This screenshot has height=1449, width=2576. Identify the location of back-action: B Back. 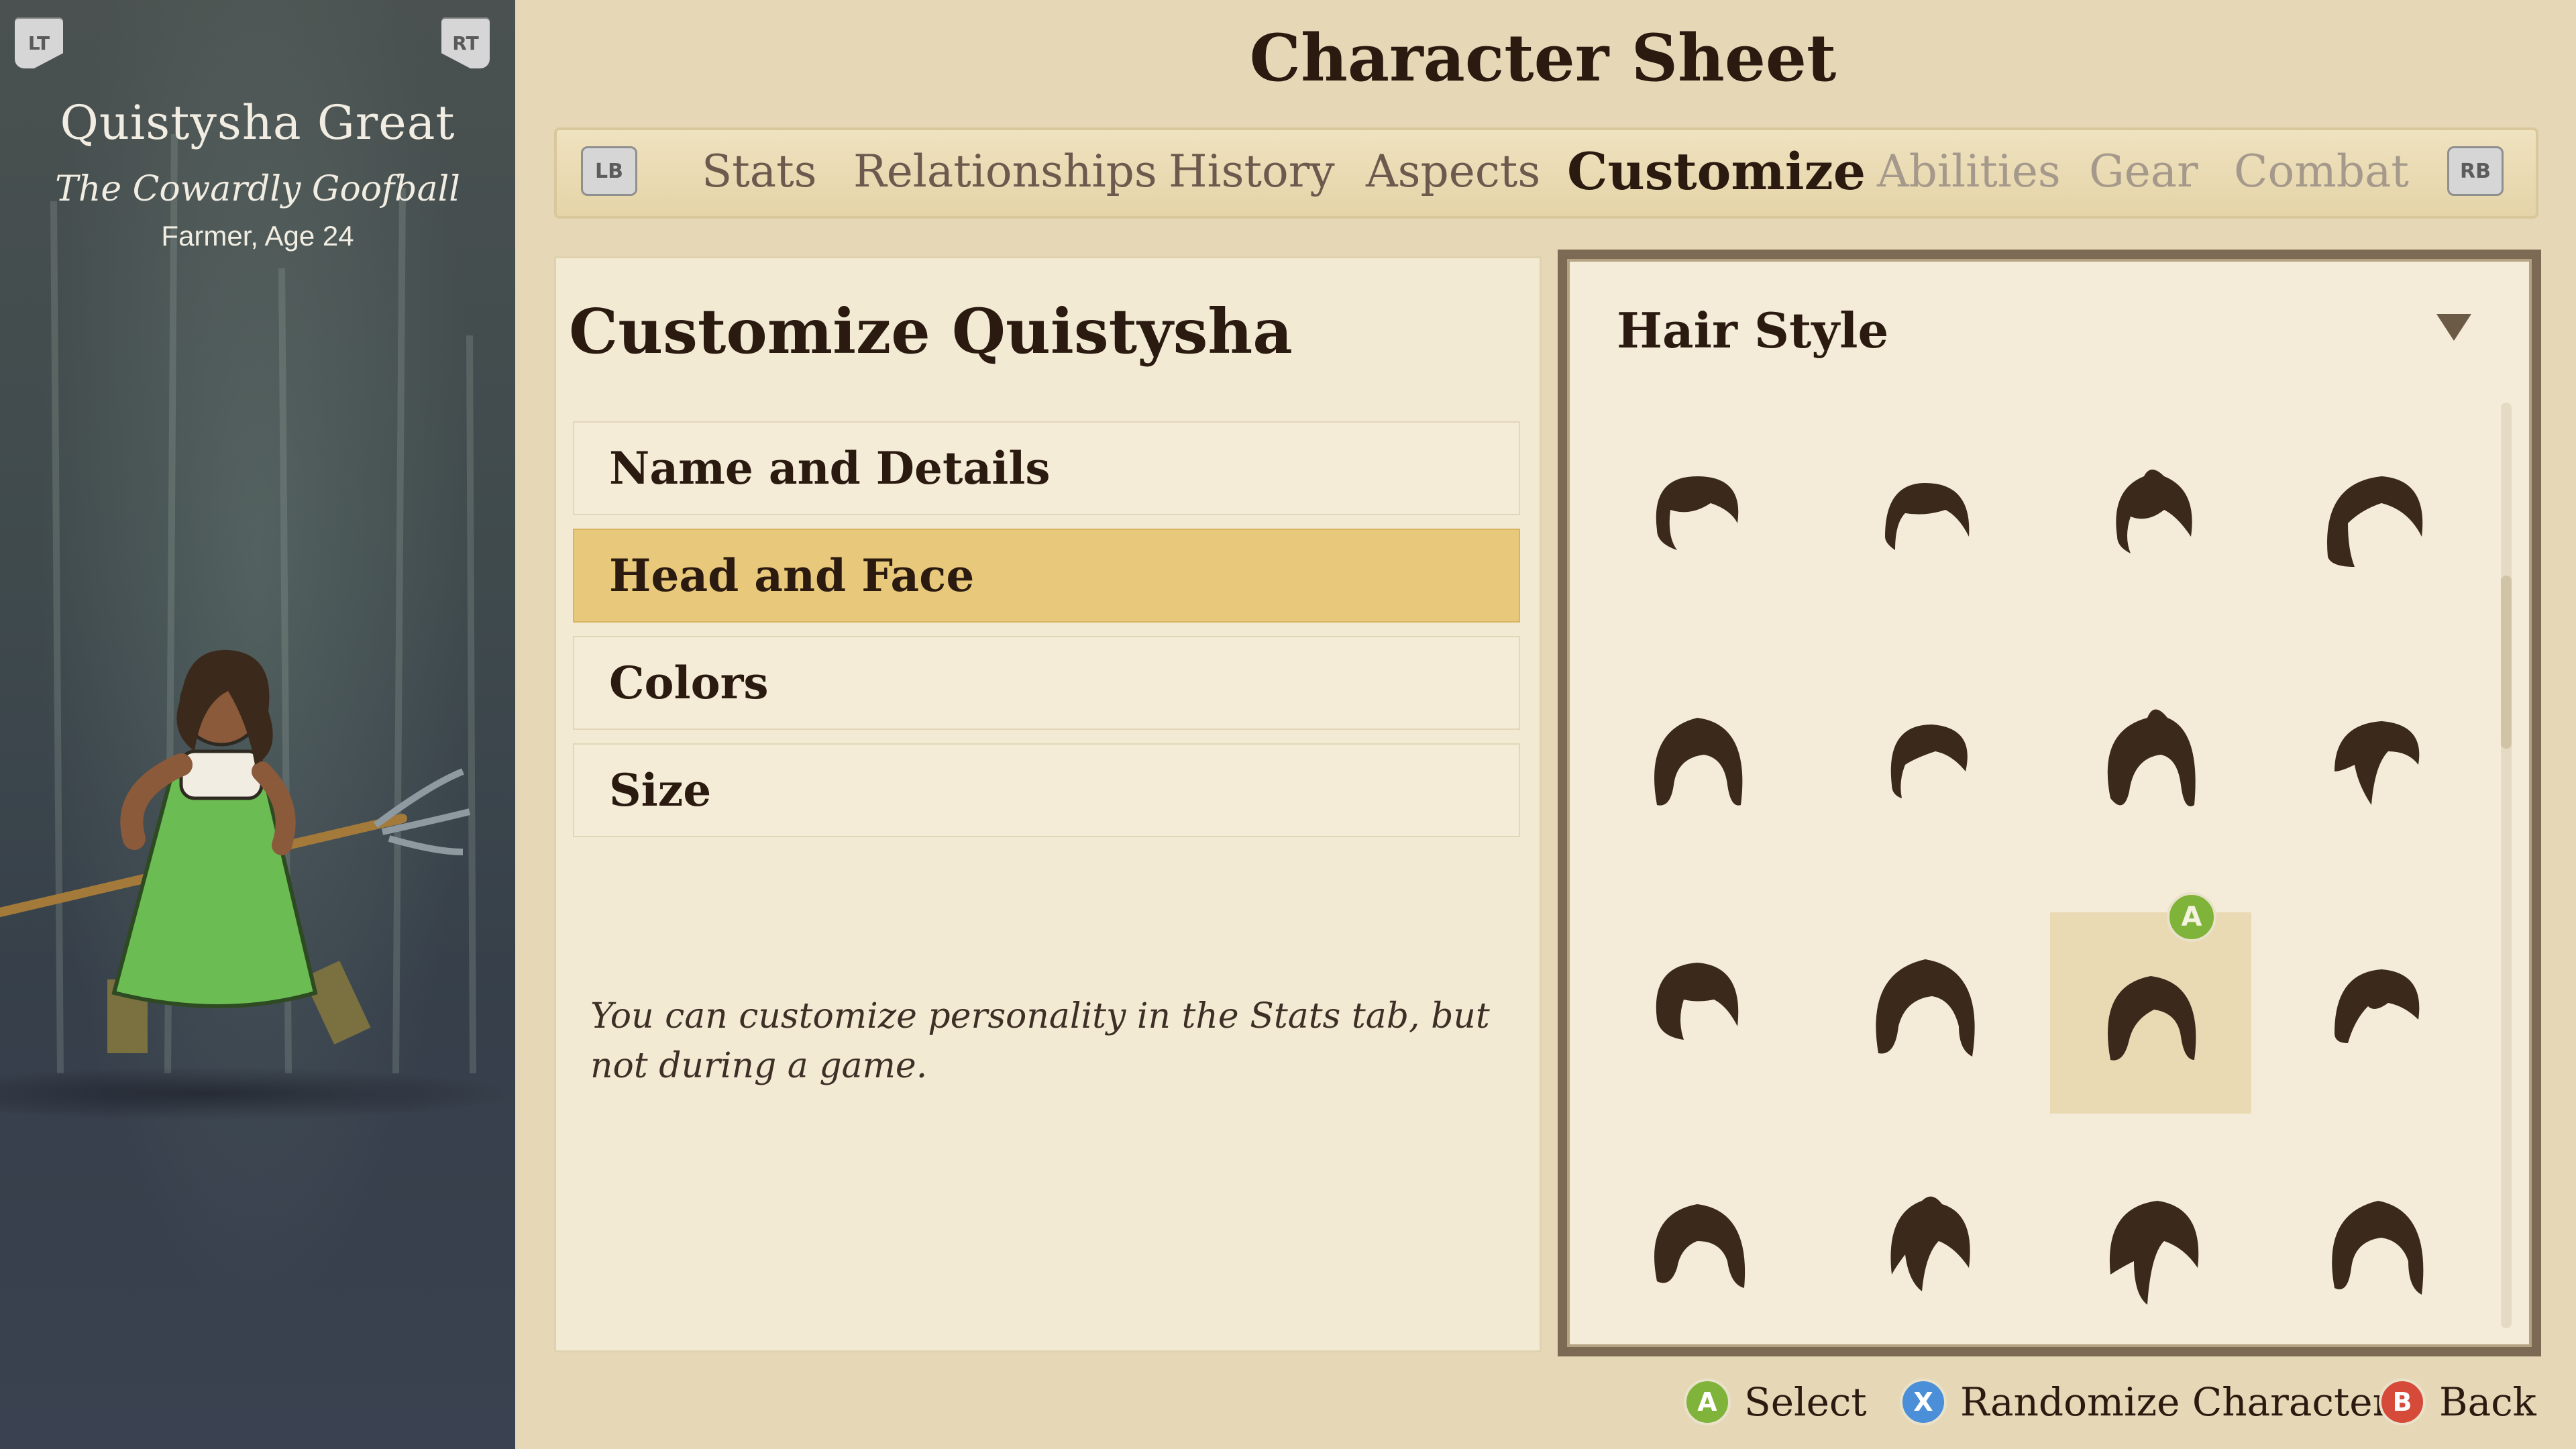
(2457, 1402).